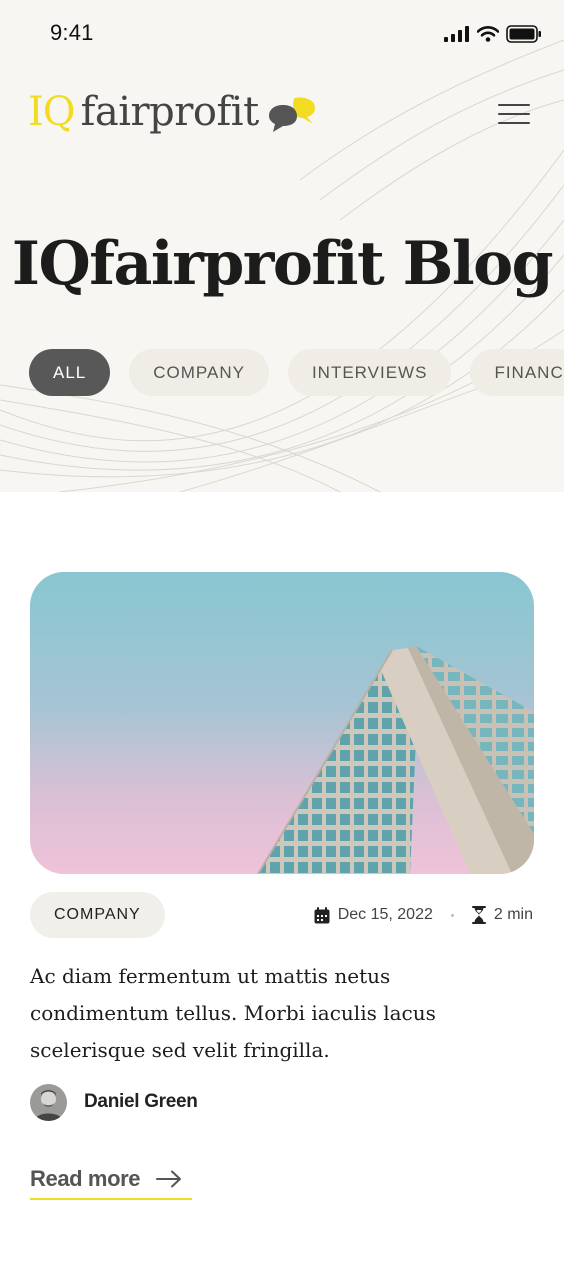 The width and height of the screenshot is (564, 1270). I want to click on avatar, so click(48, 1102).